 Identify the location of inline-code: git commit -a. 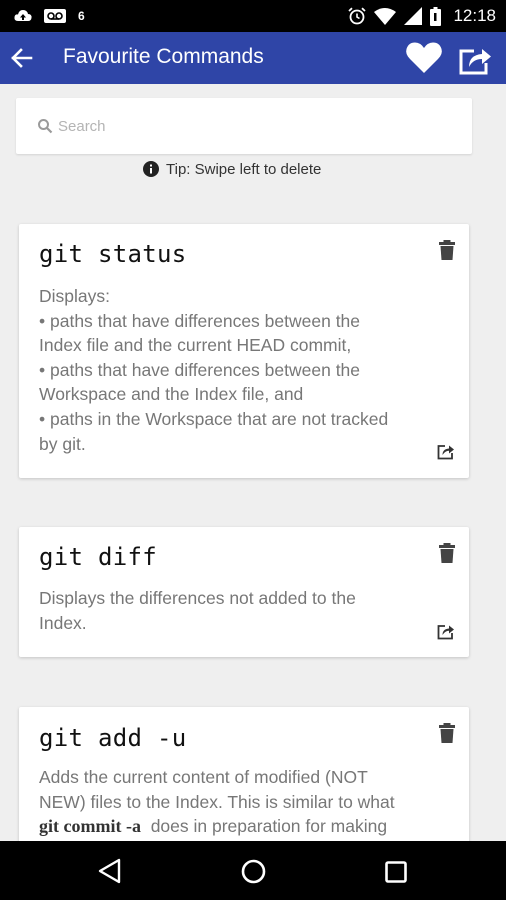
(90, 826).